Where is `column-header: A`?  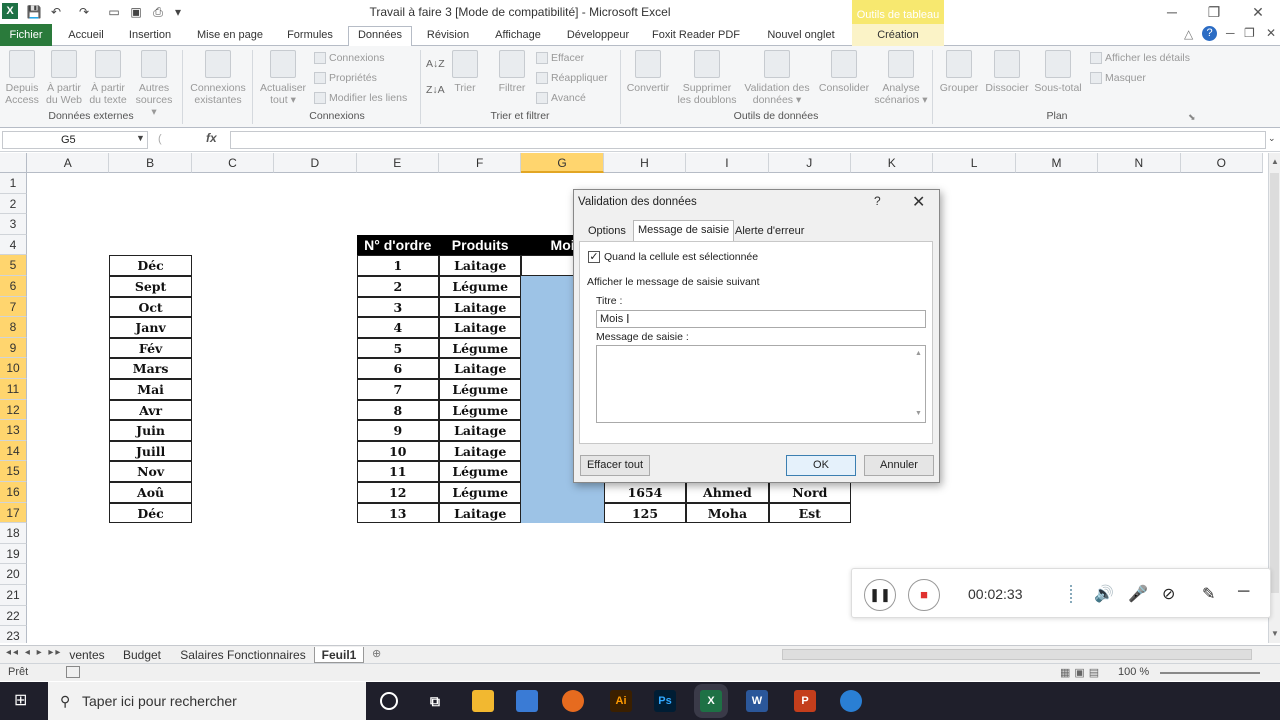
column-header: A is located at coordinates (68, 163).